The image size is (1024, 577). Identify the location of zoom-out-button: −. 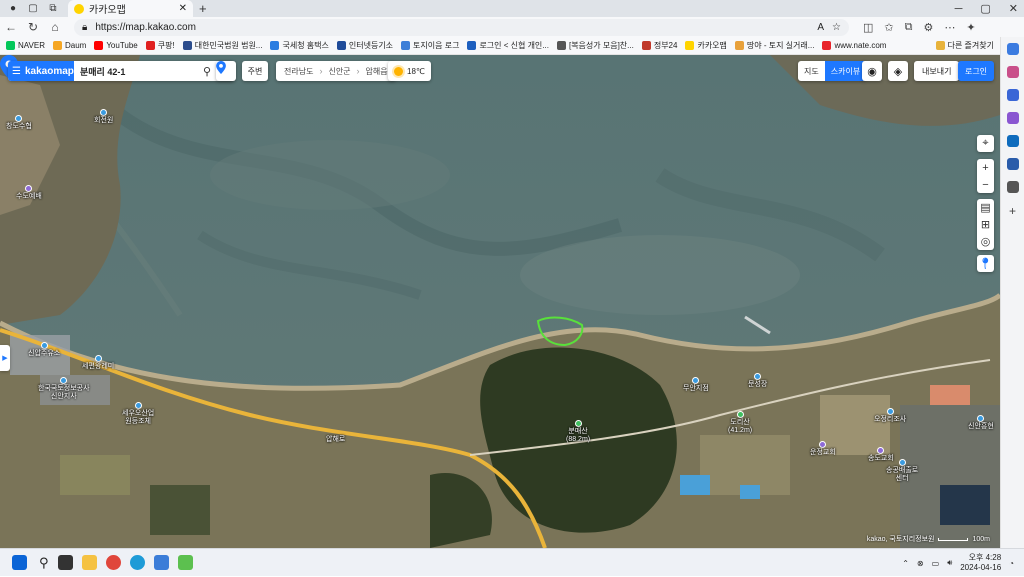
(985, 184).